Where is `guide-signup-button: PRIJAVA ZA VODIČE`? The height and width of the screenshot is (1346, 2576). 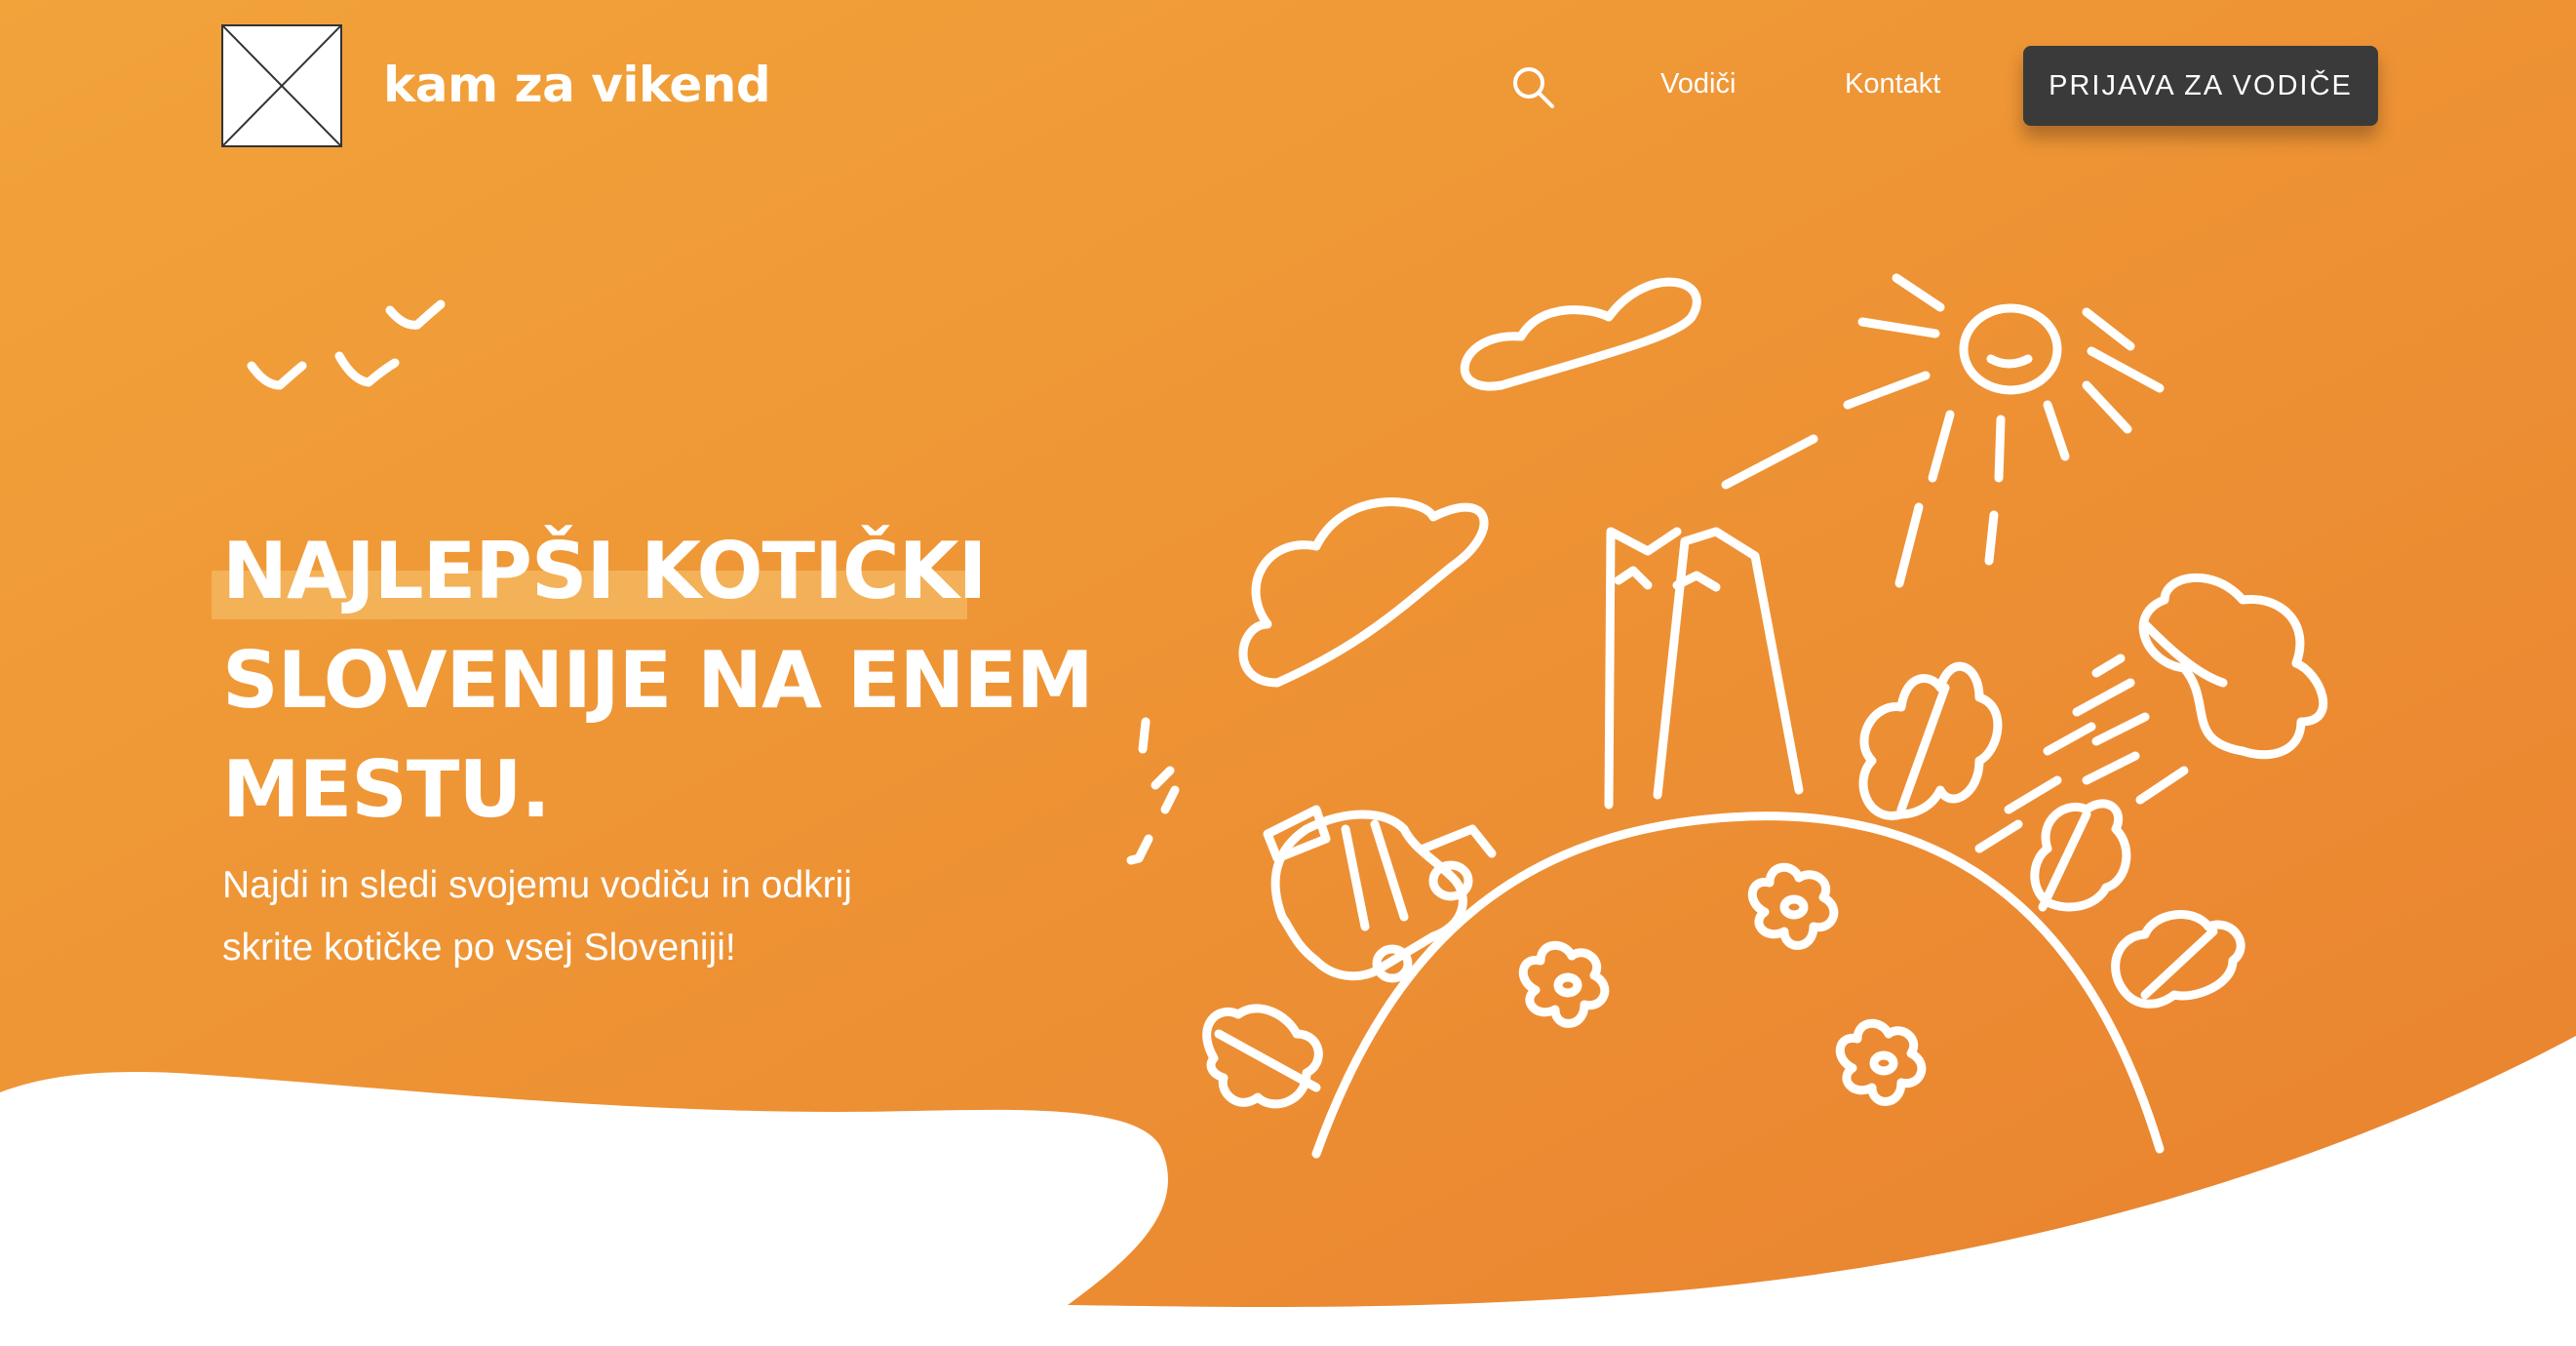
guide-signup-button: PRIJAVA ZA VODIČE is located at coordinates (2200, 86).